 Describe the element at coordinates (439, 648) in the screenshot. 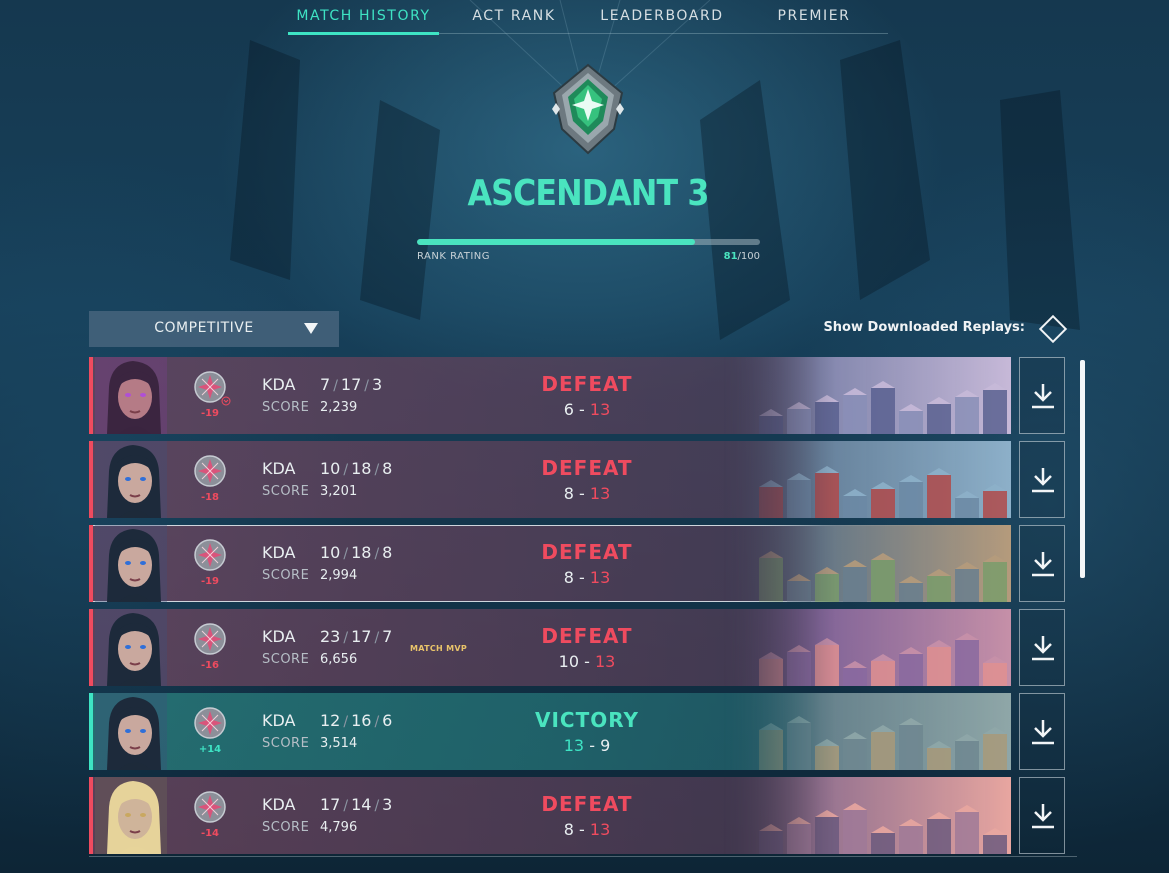

I see `mvp-badge: MATCH MVP` at that location.